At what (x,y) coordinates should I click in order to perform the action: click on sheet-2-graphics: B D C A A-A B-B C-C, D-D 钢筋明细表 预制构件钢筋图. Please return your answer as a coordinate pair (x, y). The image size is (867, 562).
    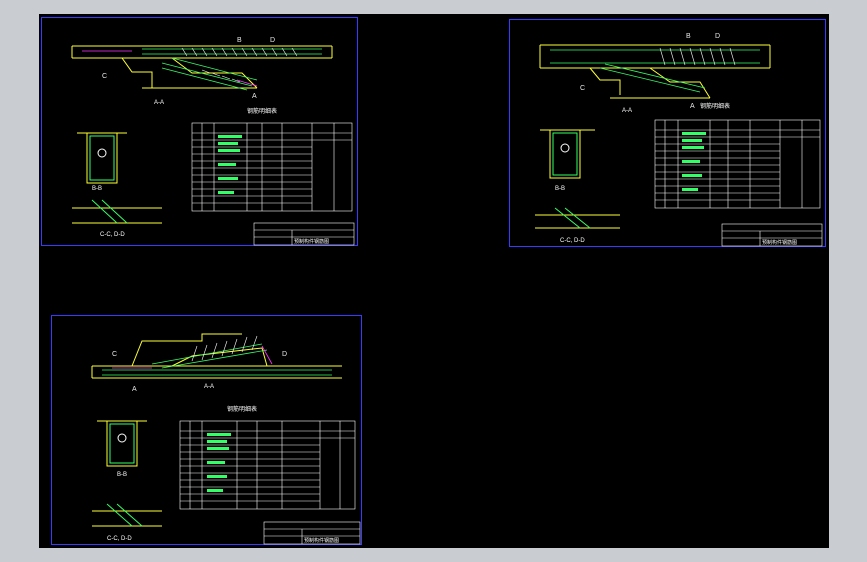
    Looking at the image, I should click on (679, 140).